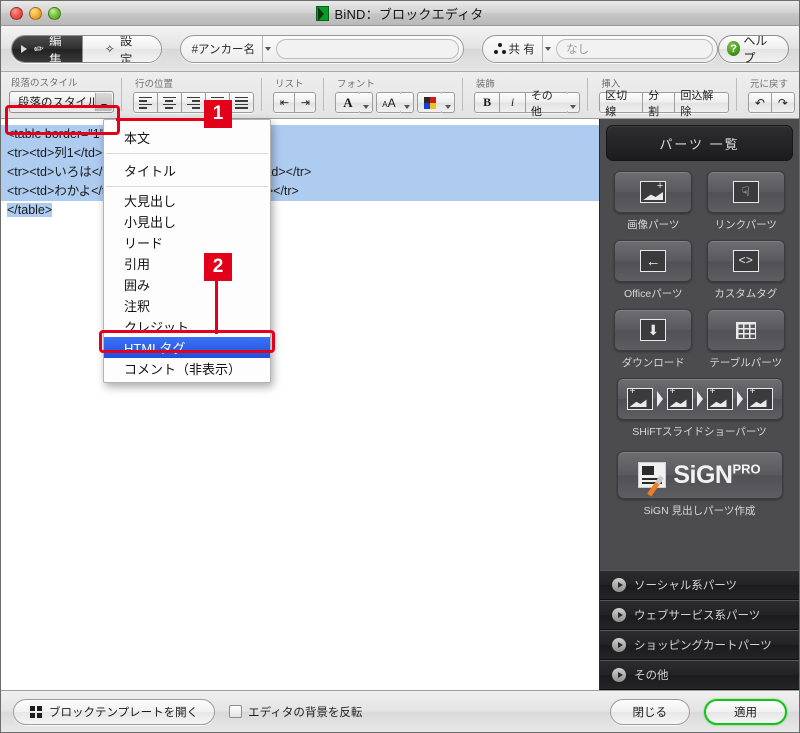  I want to click on font-family-dropdown, so click(366, 102).